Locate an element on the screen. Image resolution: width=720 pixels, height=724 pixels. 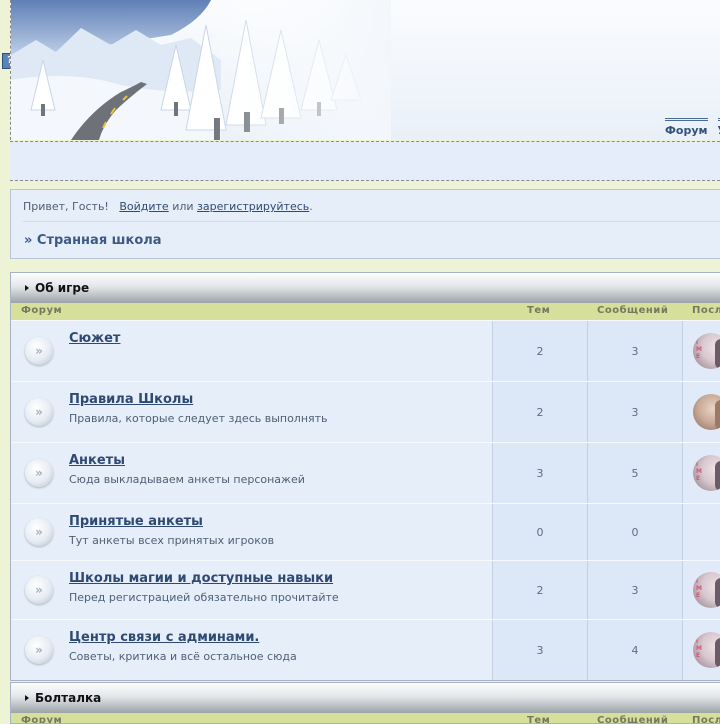
forum-title-link: Центр связи с админами. is located at coordinates (164, 637).